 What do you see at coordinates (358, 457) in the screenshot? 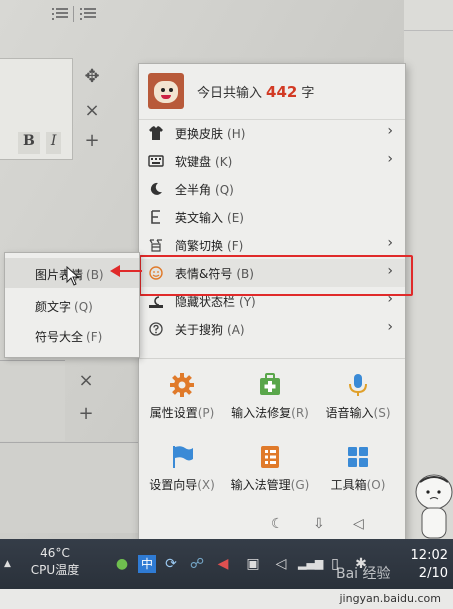
I see `toolbox-icon` at bounding box center [358, 457].